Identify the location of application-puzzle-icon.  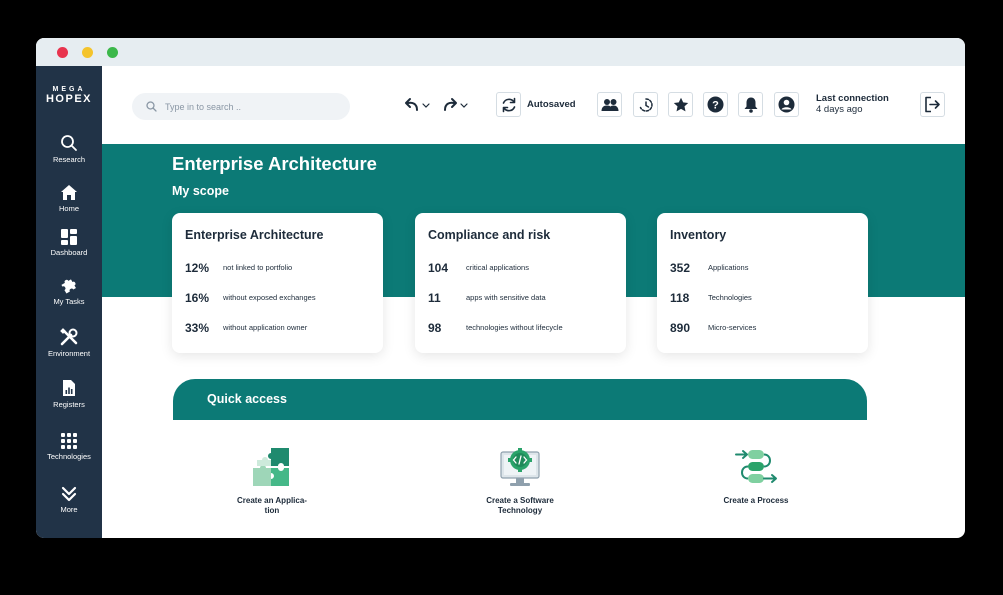
(271, 467).